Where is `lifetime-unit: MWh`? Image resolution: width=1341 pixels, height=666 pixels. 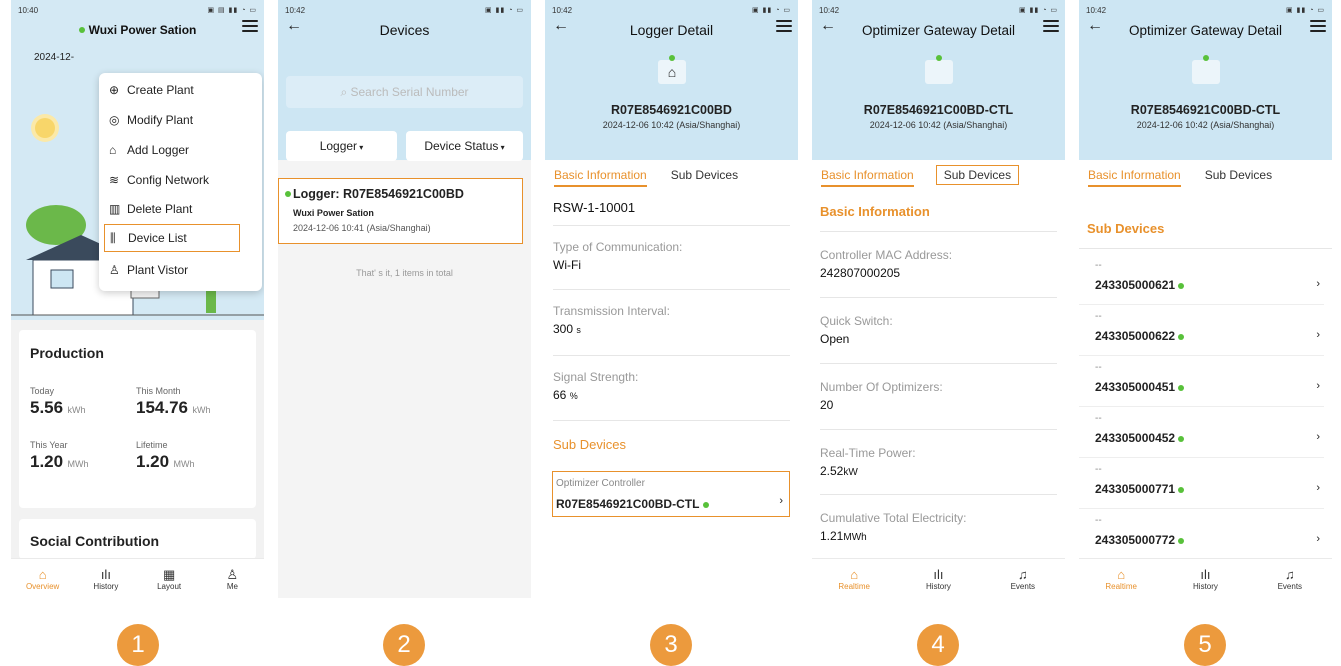 lifetime-unit: MWh is located at coordinates (184, 464).